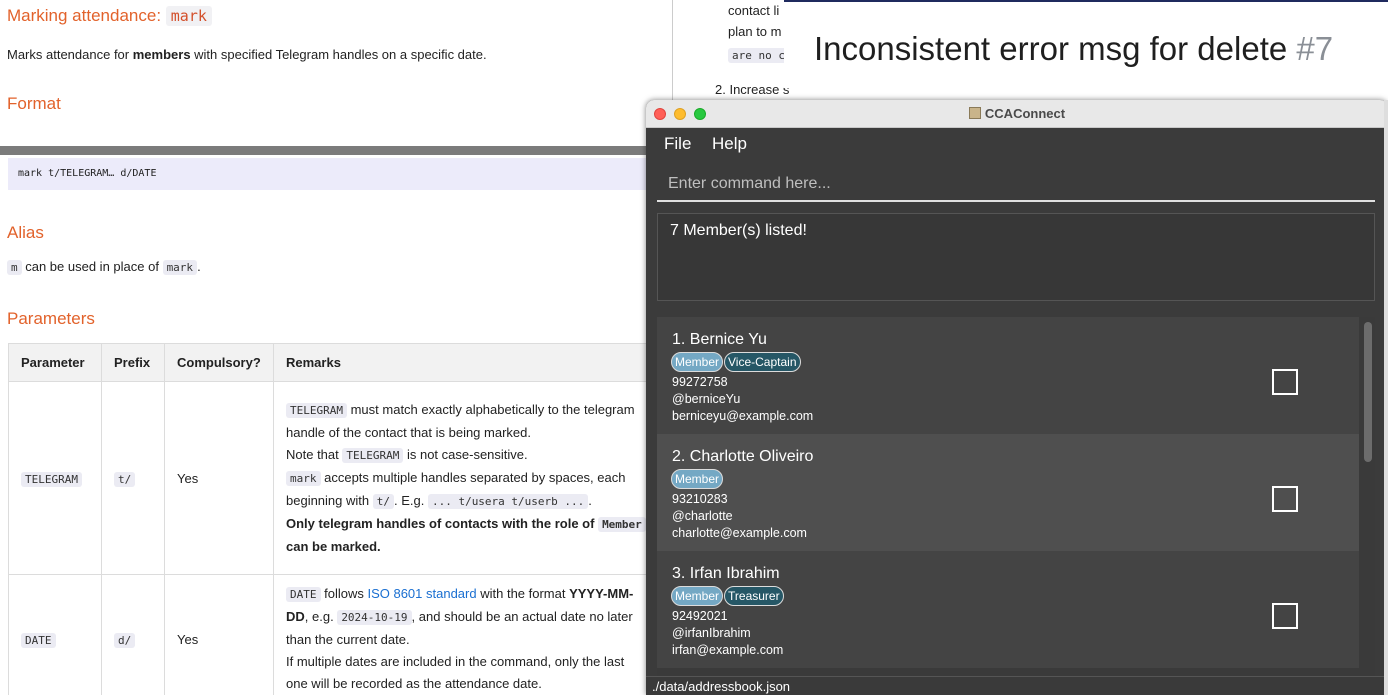  I want to click on table-cell: t/, so click(133, 478).